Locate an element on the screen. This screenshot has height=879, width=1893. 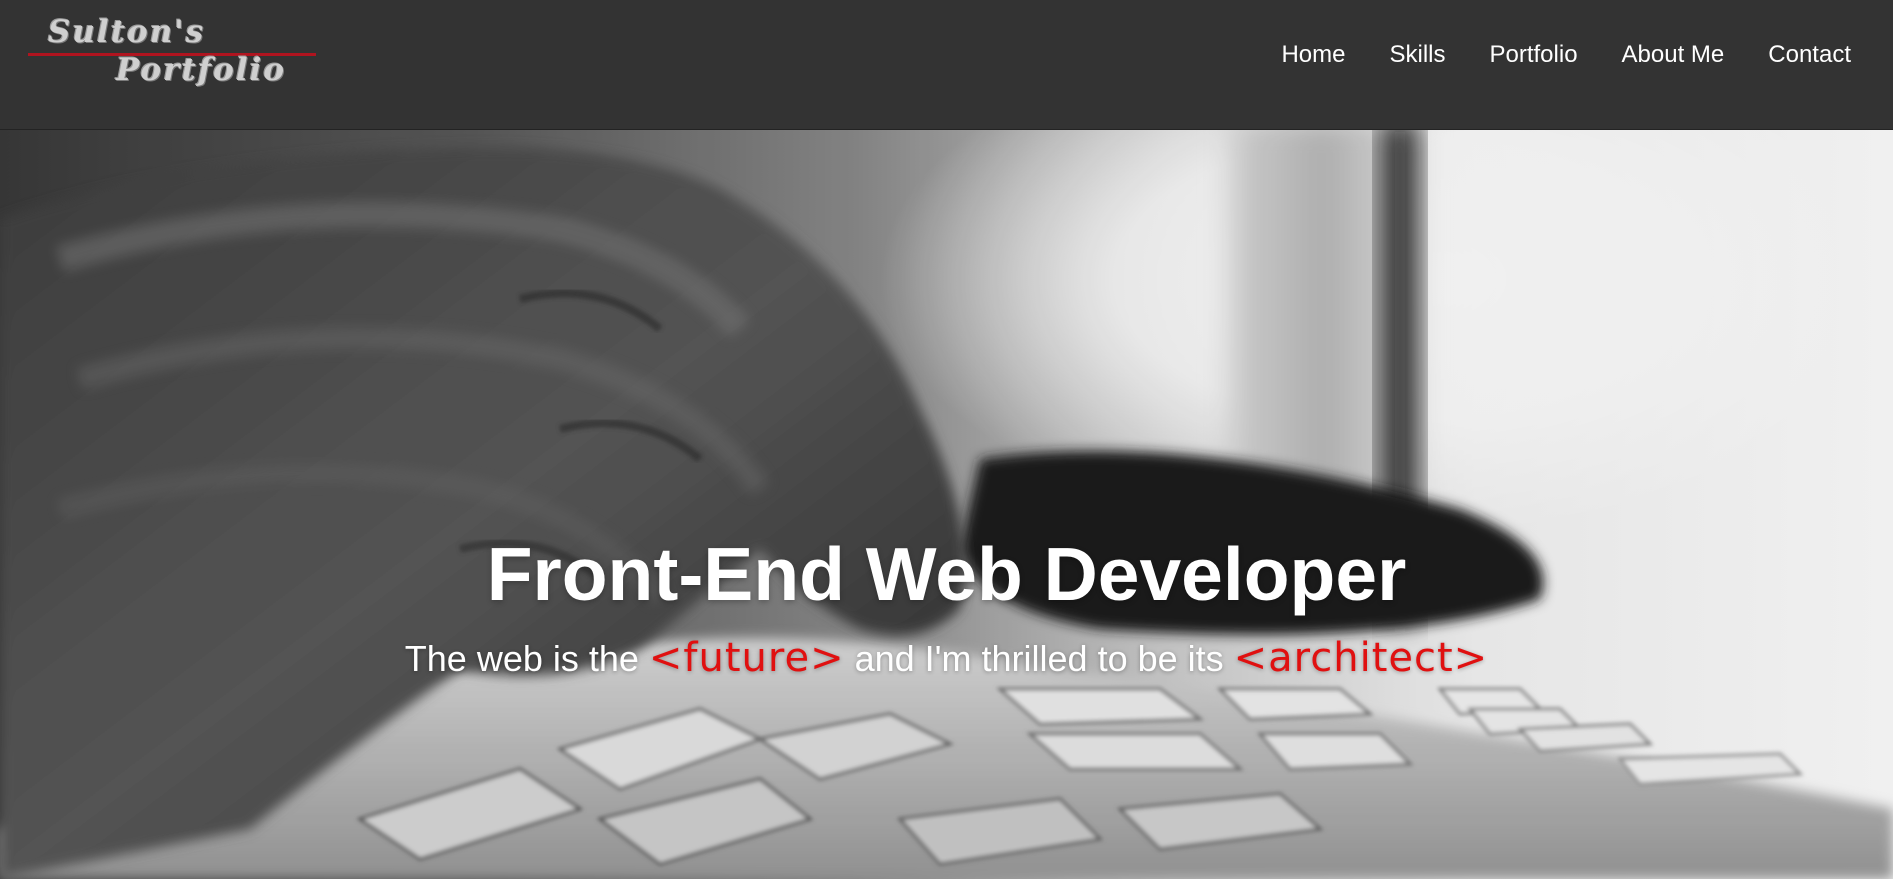
logo-text-line1: Sulton's is located at coordinates (127, 32).